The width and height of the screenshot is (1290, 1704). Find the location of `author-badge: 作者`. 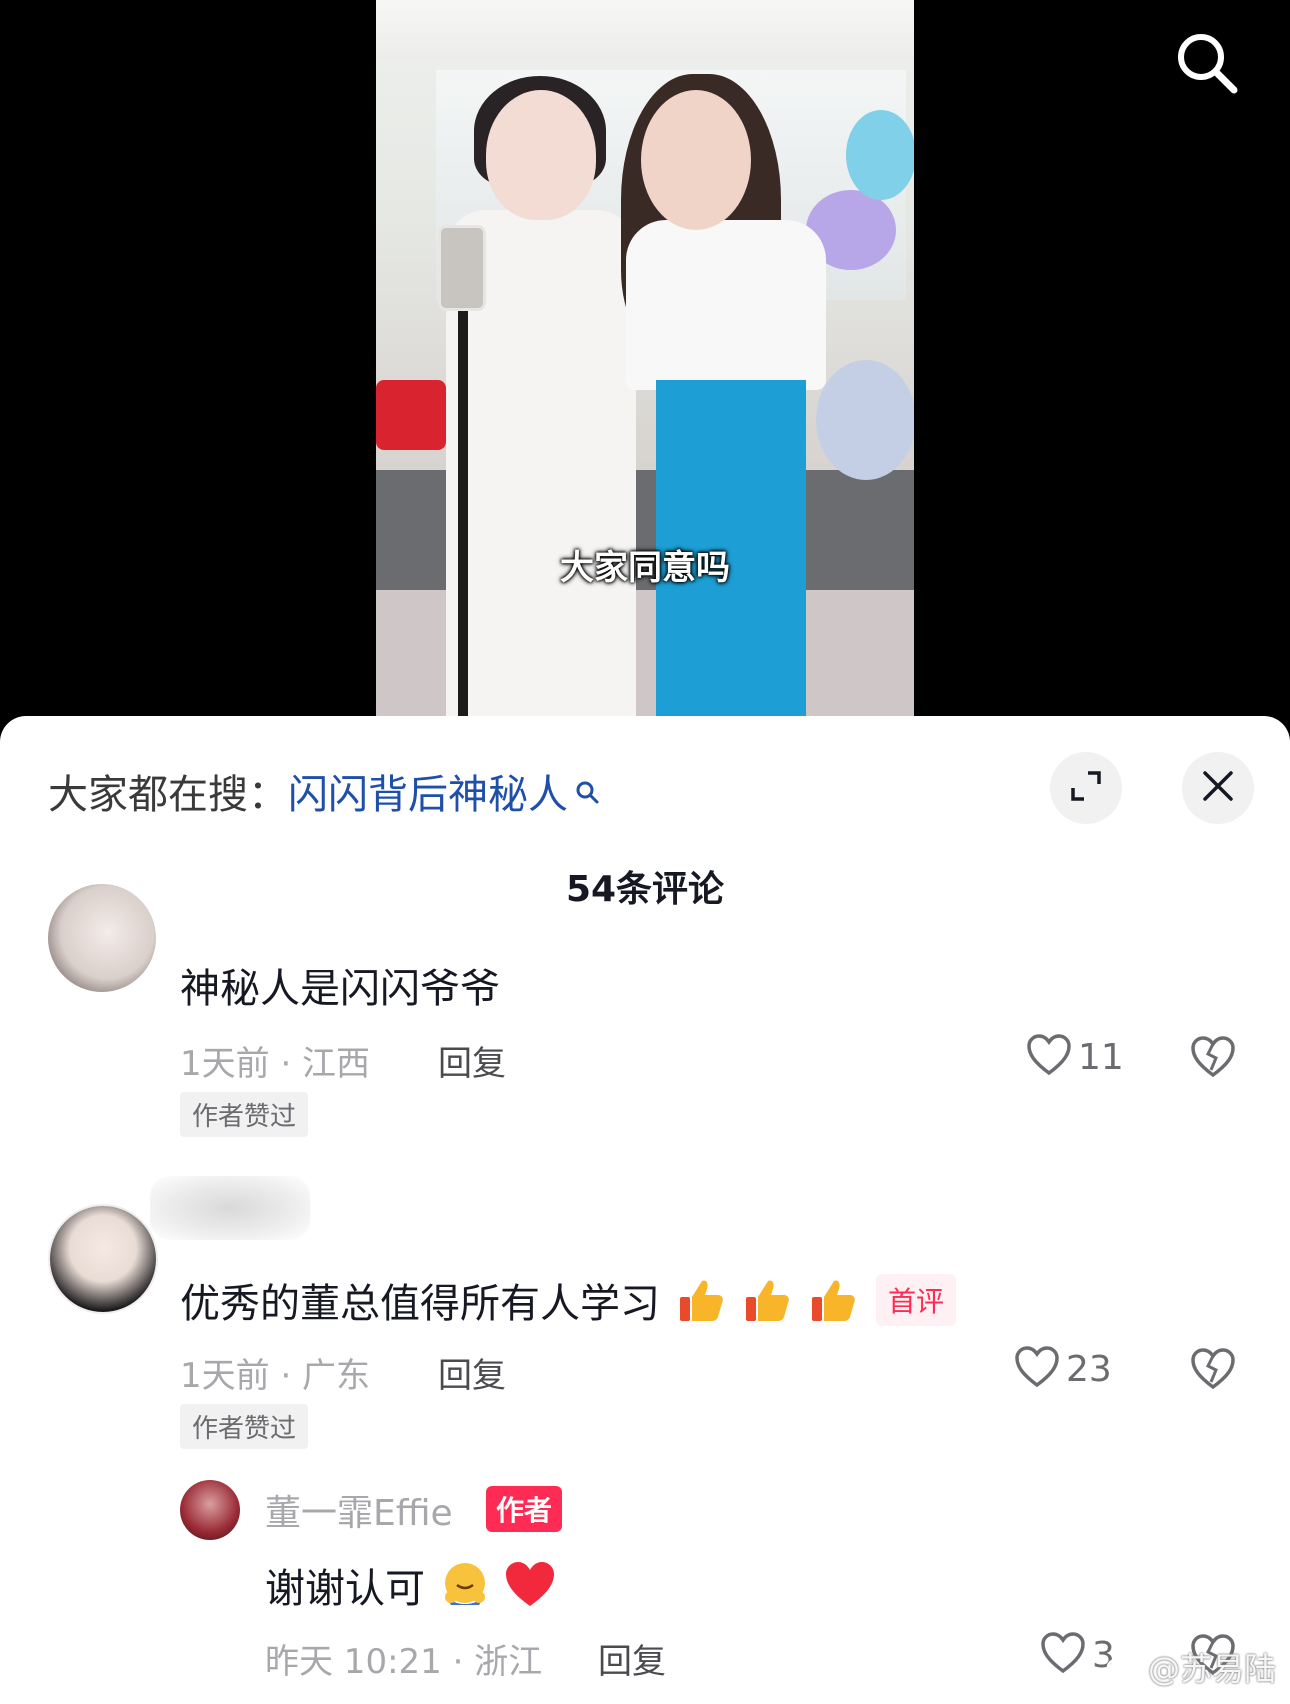

author-badge: 作者 is located at coordinates (524, 1509).